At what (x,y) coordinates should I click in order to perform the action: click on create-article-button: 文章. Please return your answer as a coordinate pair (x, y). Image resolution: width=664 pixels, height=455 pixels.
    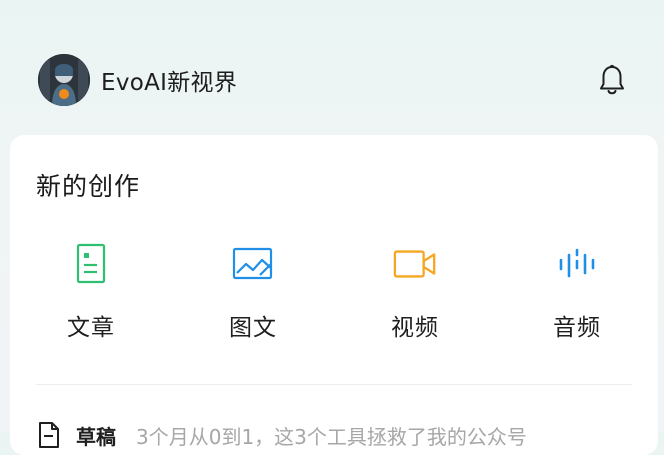
    Looking at the image, I should click on (91, 292).